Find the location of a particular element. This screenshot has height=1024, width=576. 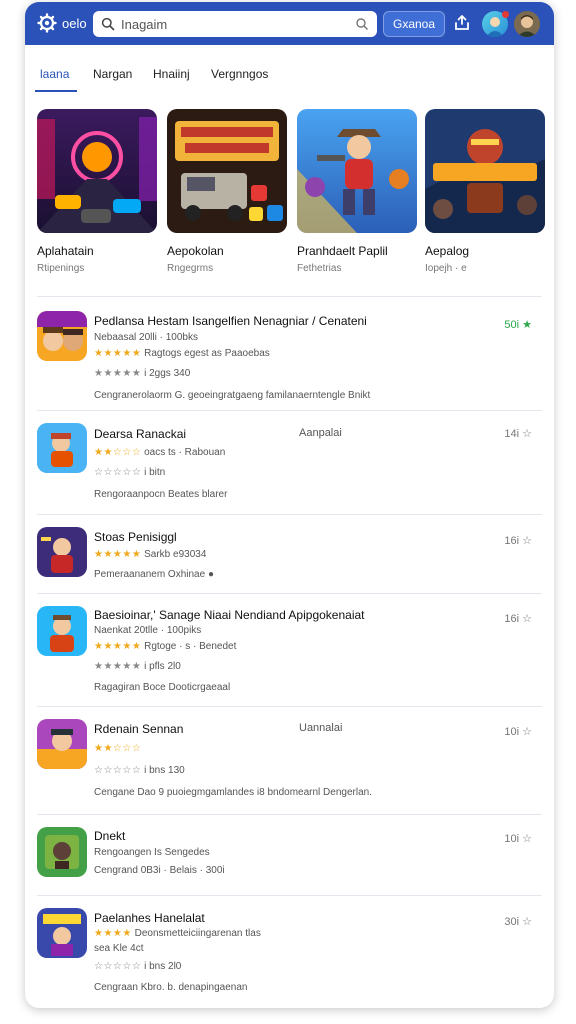

app-stats: i 2ggs 340 is located at coordinates (167, 373).